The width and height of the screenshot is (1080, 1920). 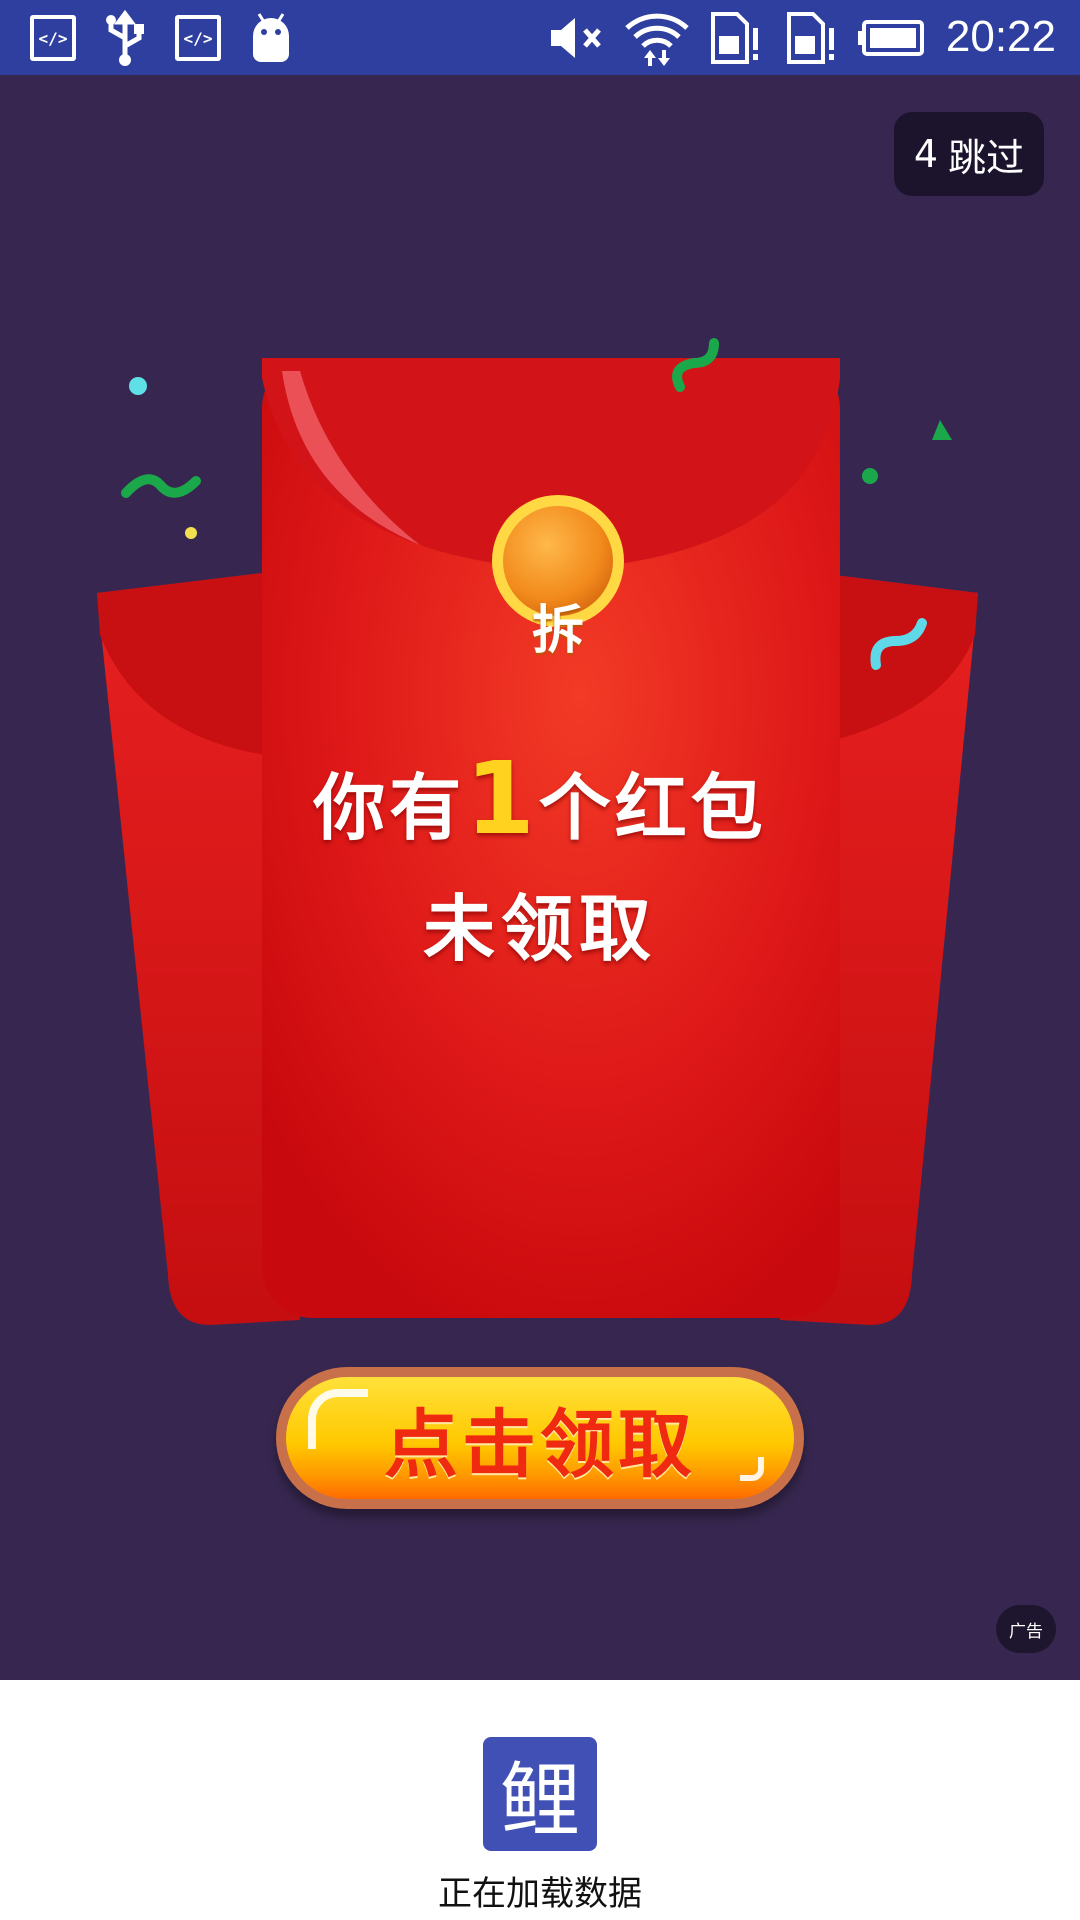 I want to click on battery-icon, so click(x=891, y=37).